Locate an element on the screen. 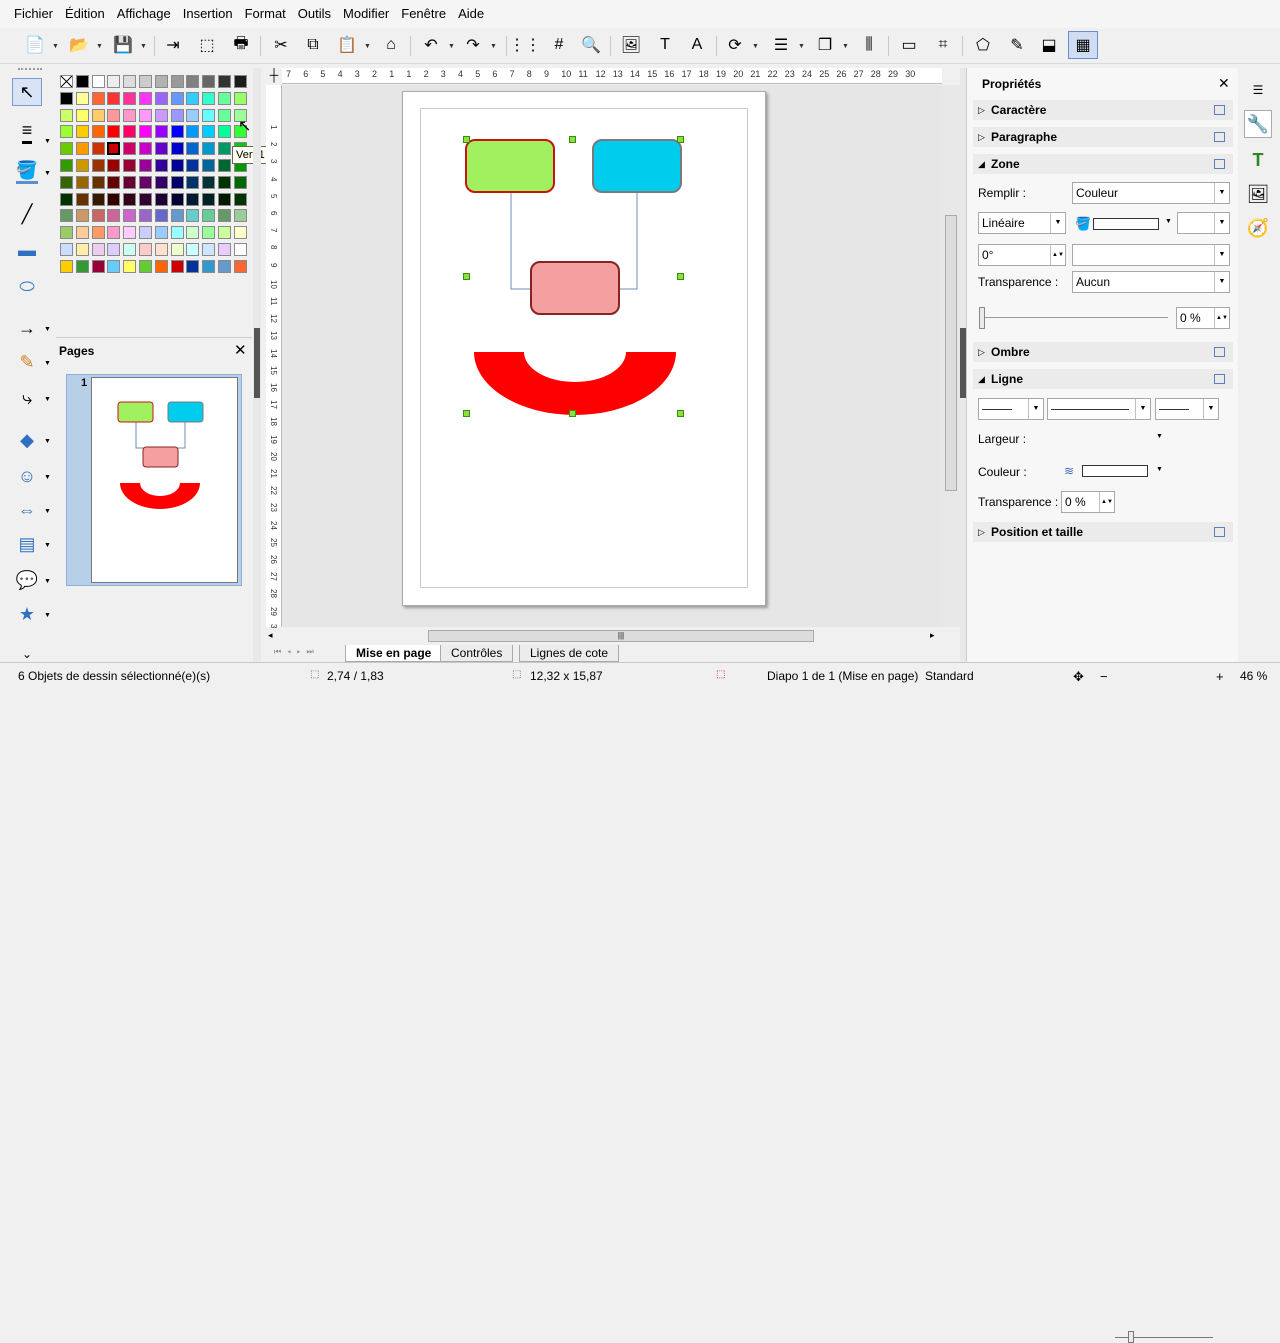 The width and height of the screenshot is (1280, 1343). section-zone: ◢ Zone is located at coordinates (1103, 164).